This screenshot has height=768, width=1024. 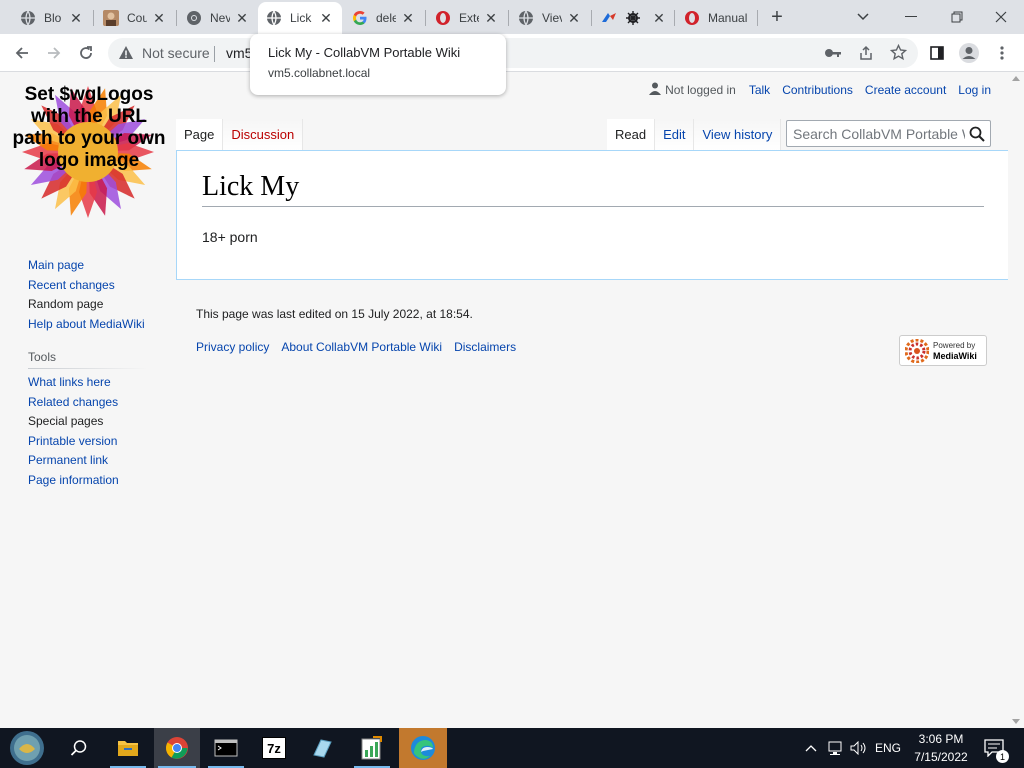 What do you see at coordinates (485, 347) in the screenshot?
I see `disclaimers-link: Disclaimers` at bounding box center [485, 347].